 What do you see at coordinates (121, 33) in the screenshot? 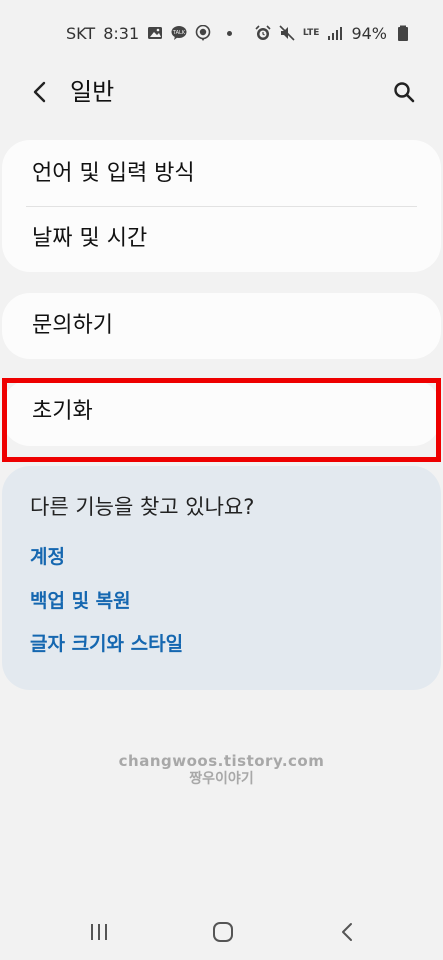
I see `clock: 8:31` at bounding box center [121, 33].